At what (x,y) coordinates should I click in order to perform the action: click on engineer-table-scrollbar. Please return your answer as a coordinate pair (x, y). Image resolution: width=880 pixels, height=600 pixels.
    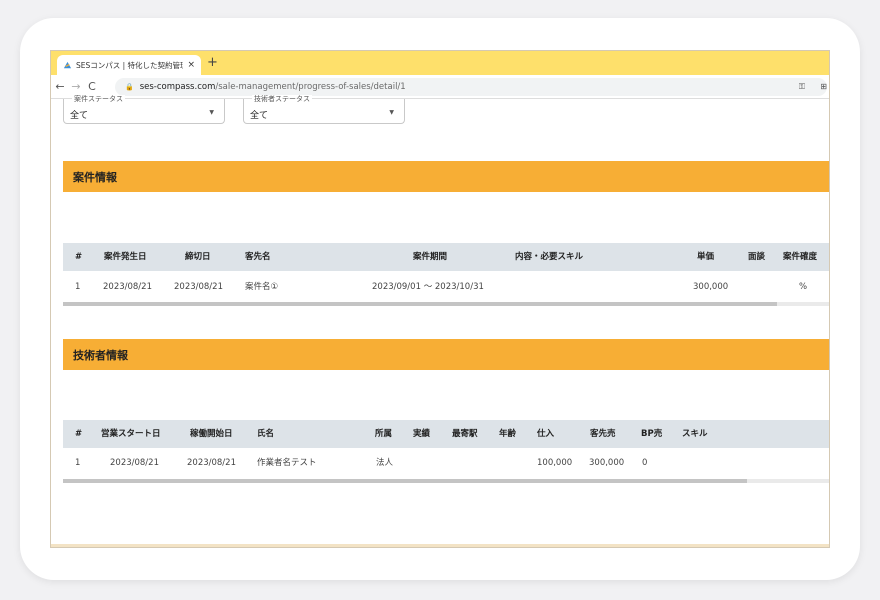
    Looking at the image, I should click on (446, 481).